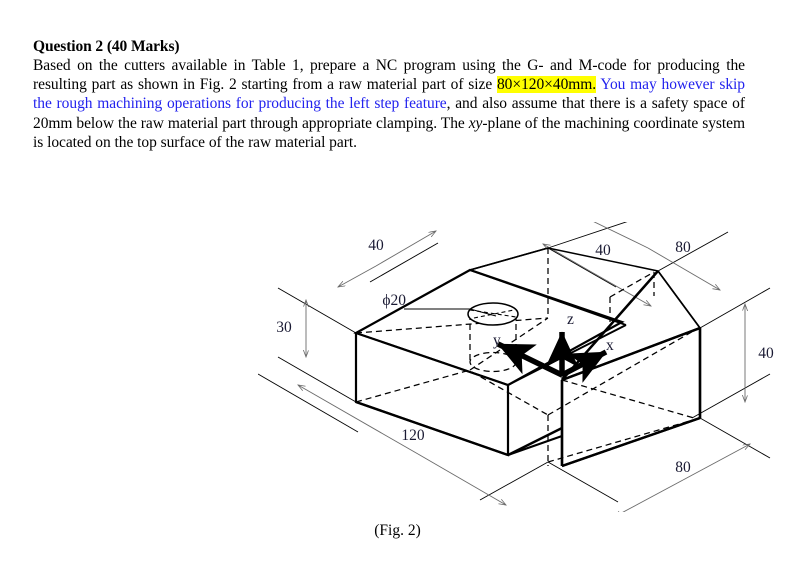  Describe the element at coordinates (570, 319) in the screenshot. I see `z-axis-label: z` at that location.